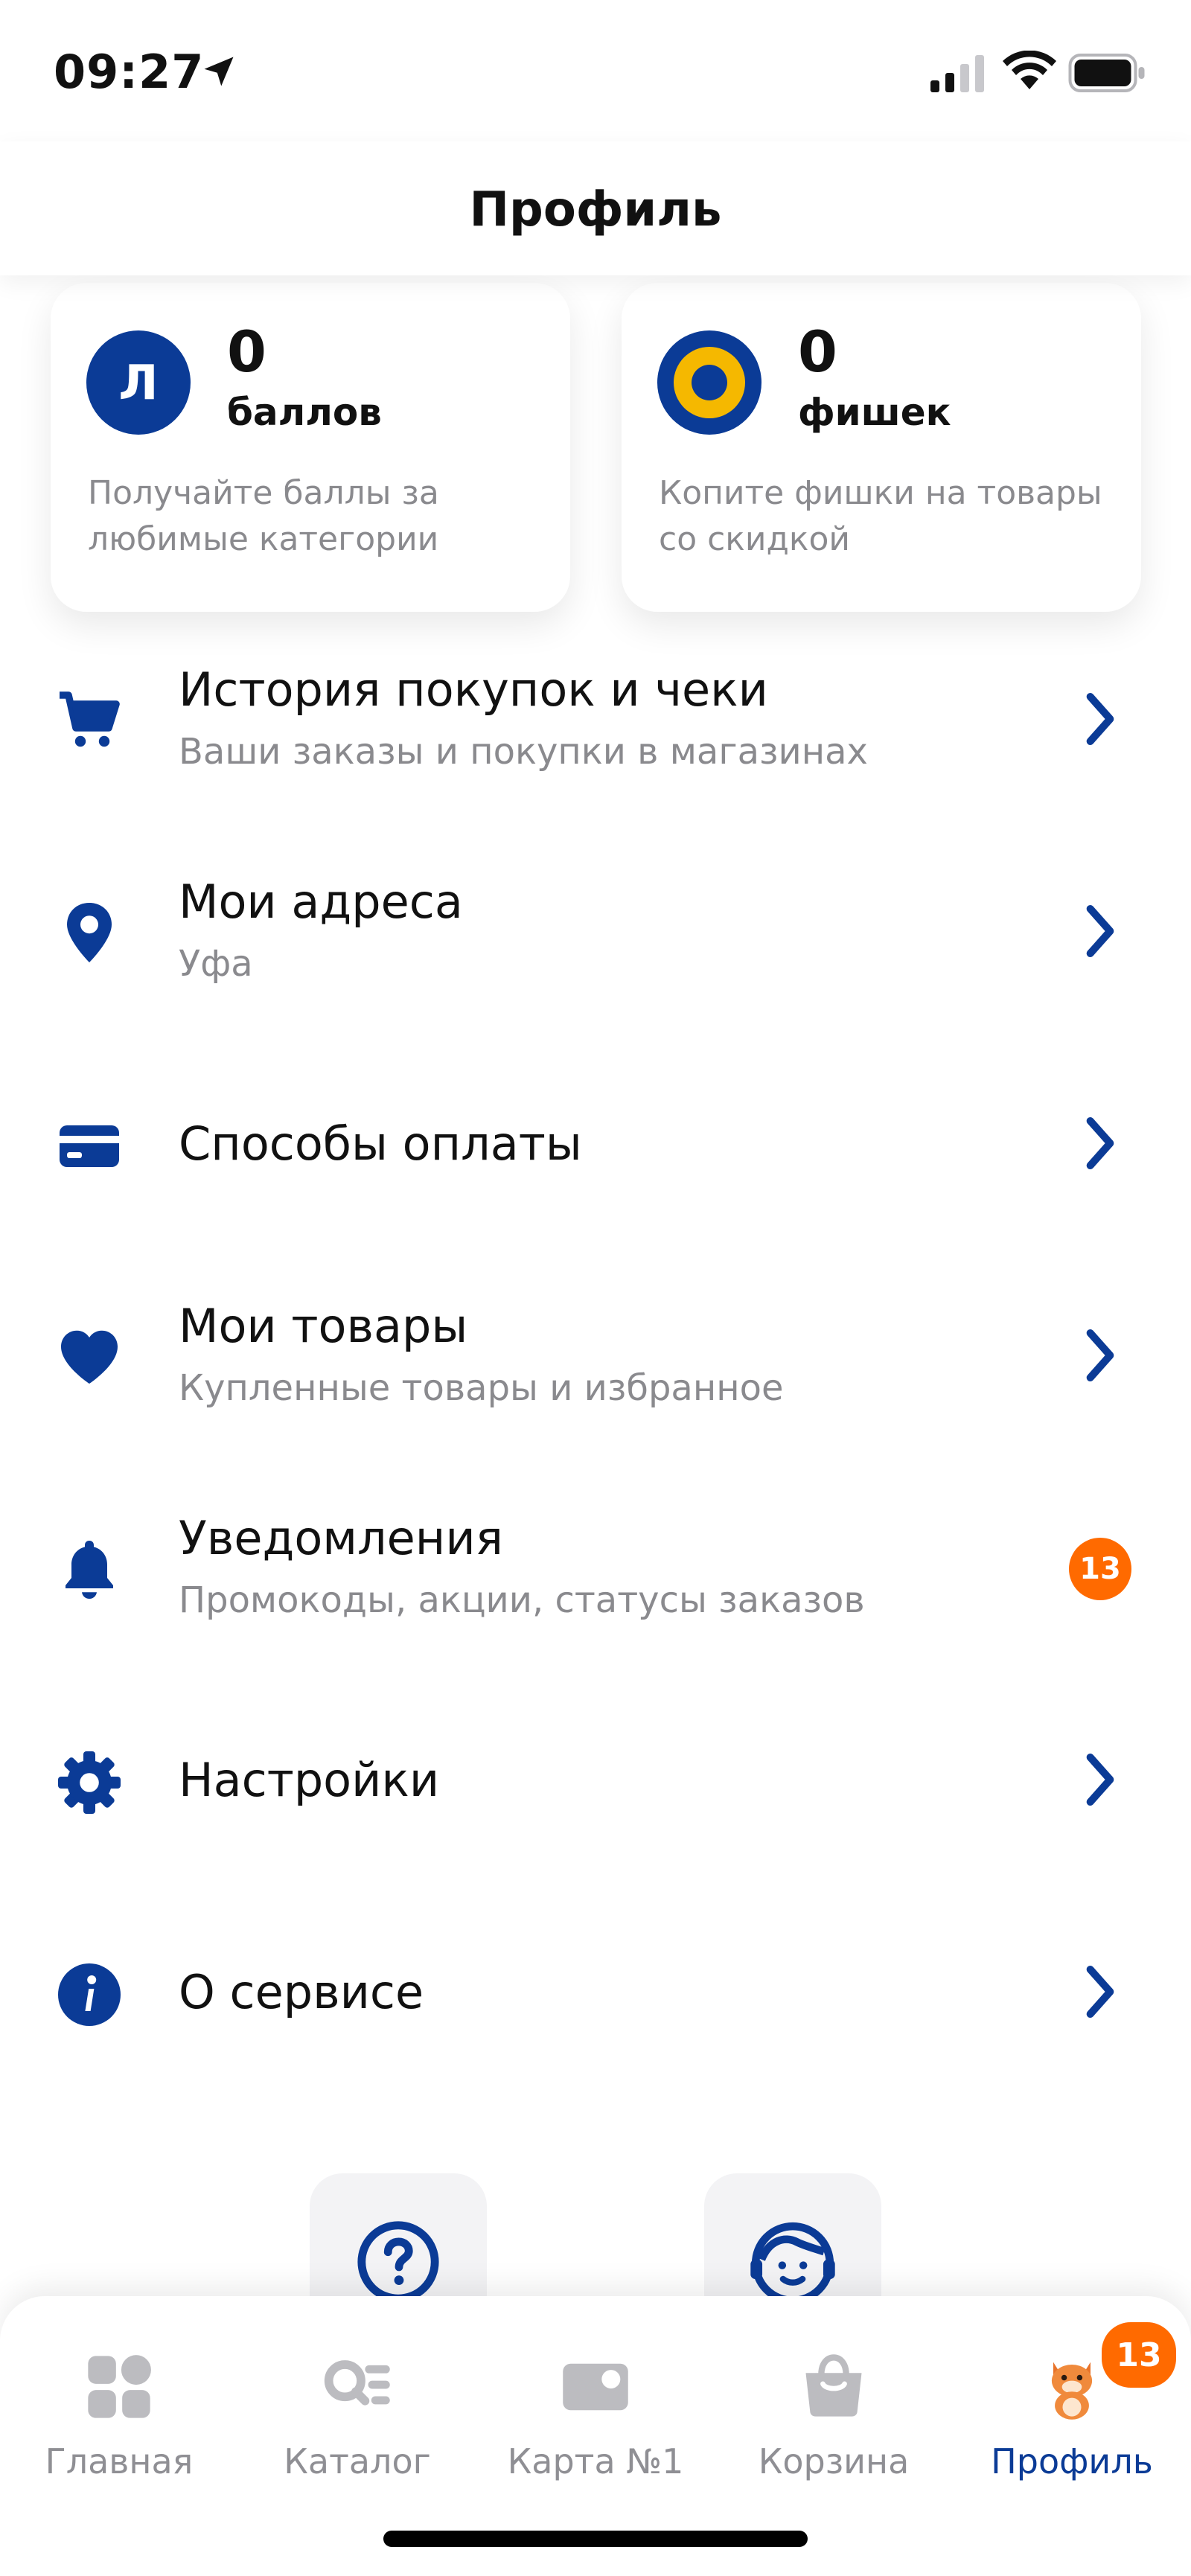 The height and width of the screenshot is (2576, 1191). Describe the element at coordinates (321, 902) in the screenshot. I see `menu-title: Мои адреса` at that location.